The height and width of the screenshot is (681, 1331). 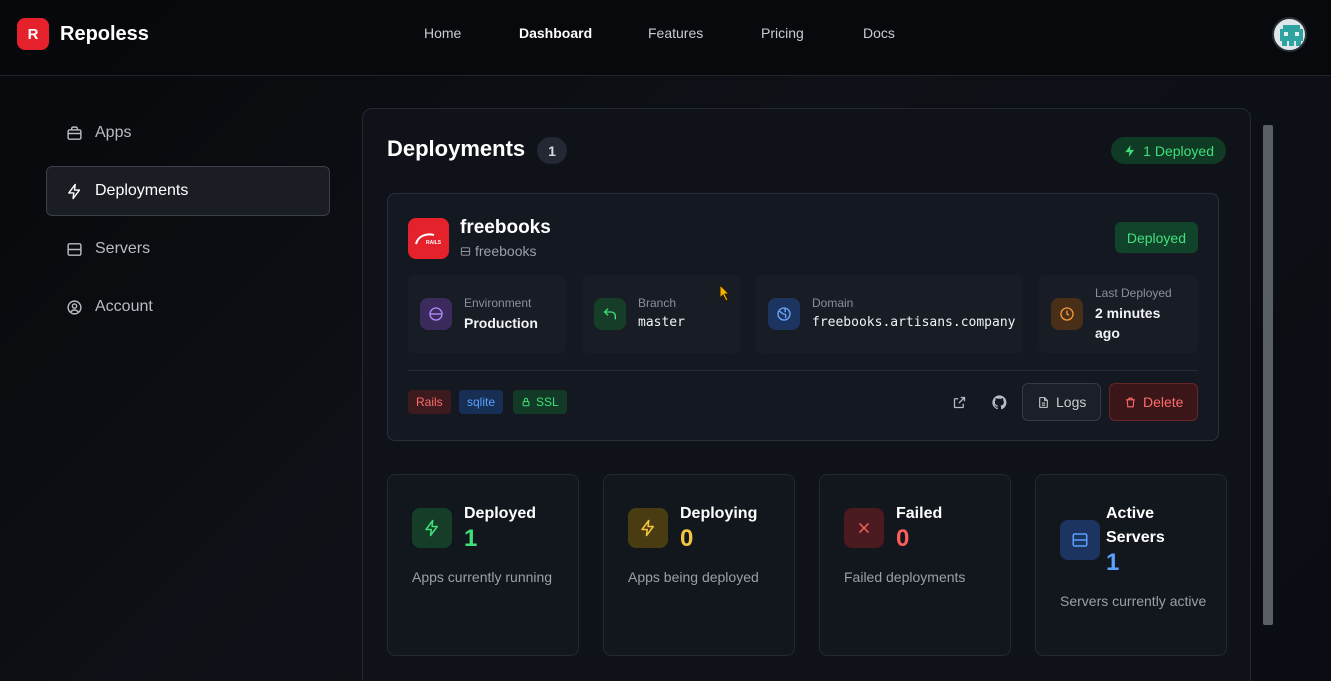 I want to click on sidebar-item-account: Account, so click(x=188, y=307).